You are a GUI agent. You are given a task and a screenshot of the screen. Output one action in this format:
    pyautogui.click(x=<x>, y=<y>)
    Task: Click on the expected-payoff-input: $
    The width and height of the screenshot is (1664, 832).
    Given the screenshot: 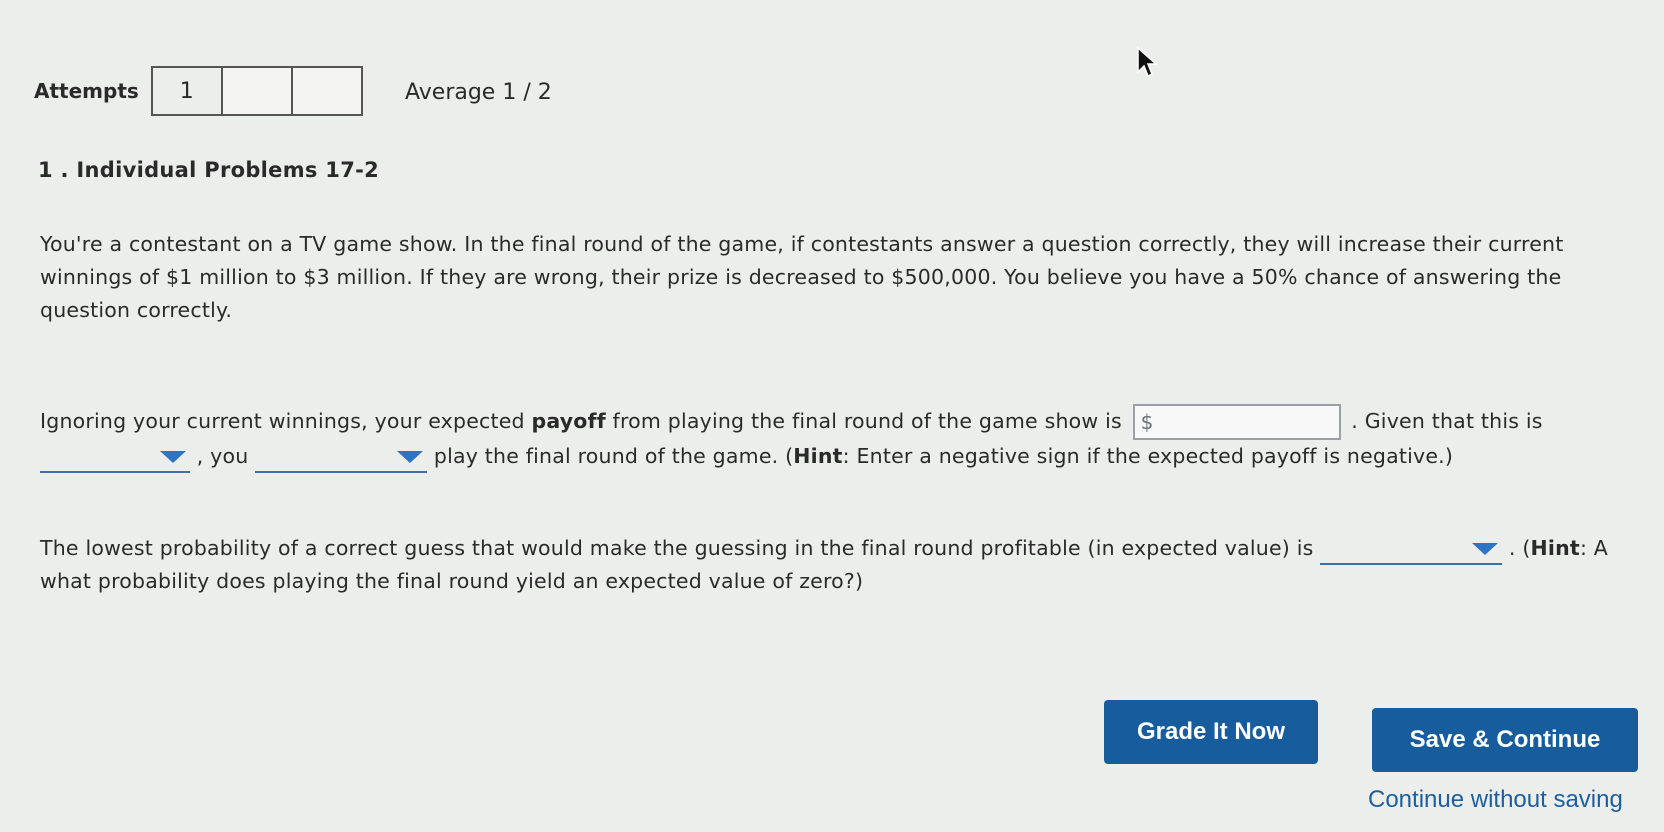 What is the action you would take?
    pyautogui.click(x=1236, y=422)
    